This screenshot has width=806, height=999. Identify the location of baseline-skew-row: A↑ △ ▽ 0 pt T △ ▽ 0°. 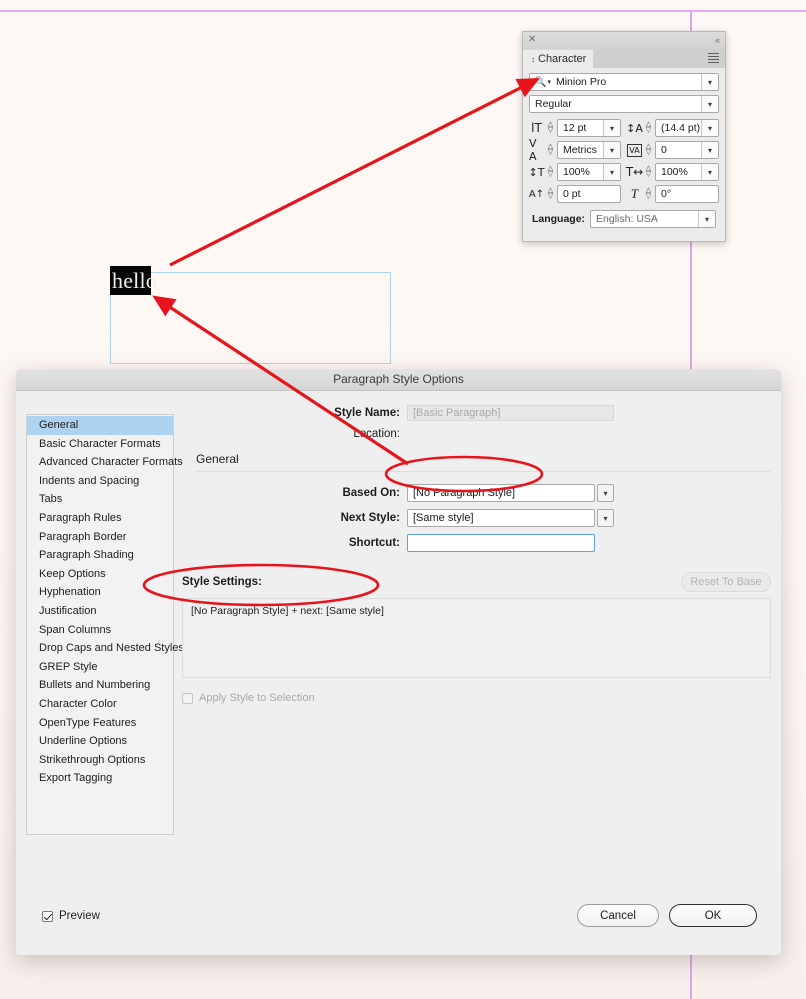
(624, 194).